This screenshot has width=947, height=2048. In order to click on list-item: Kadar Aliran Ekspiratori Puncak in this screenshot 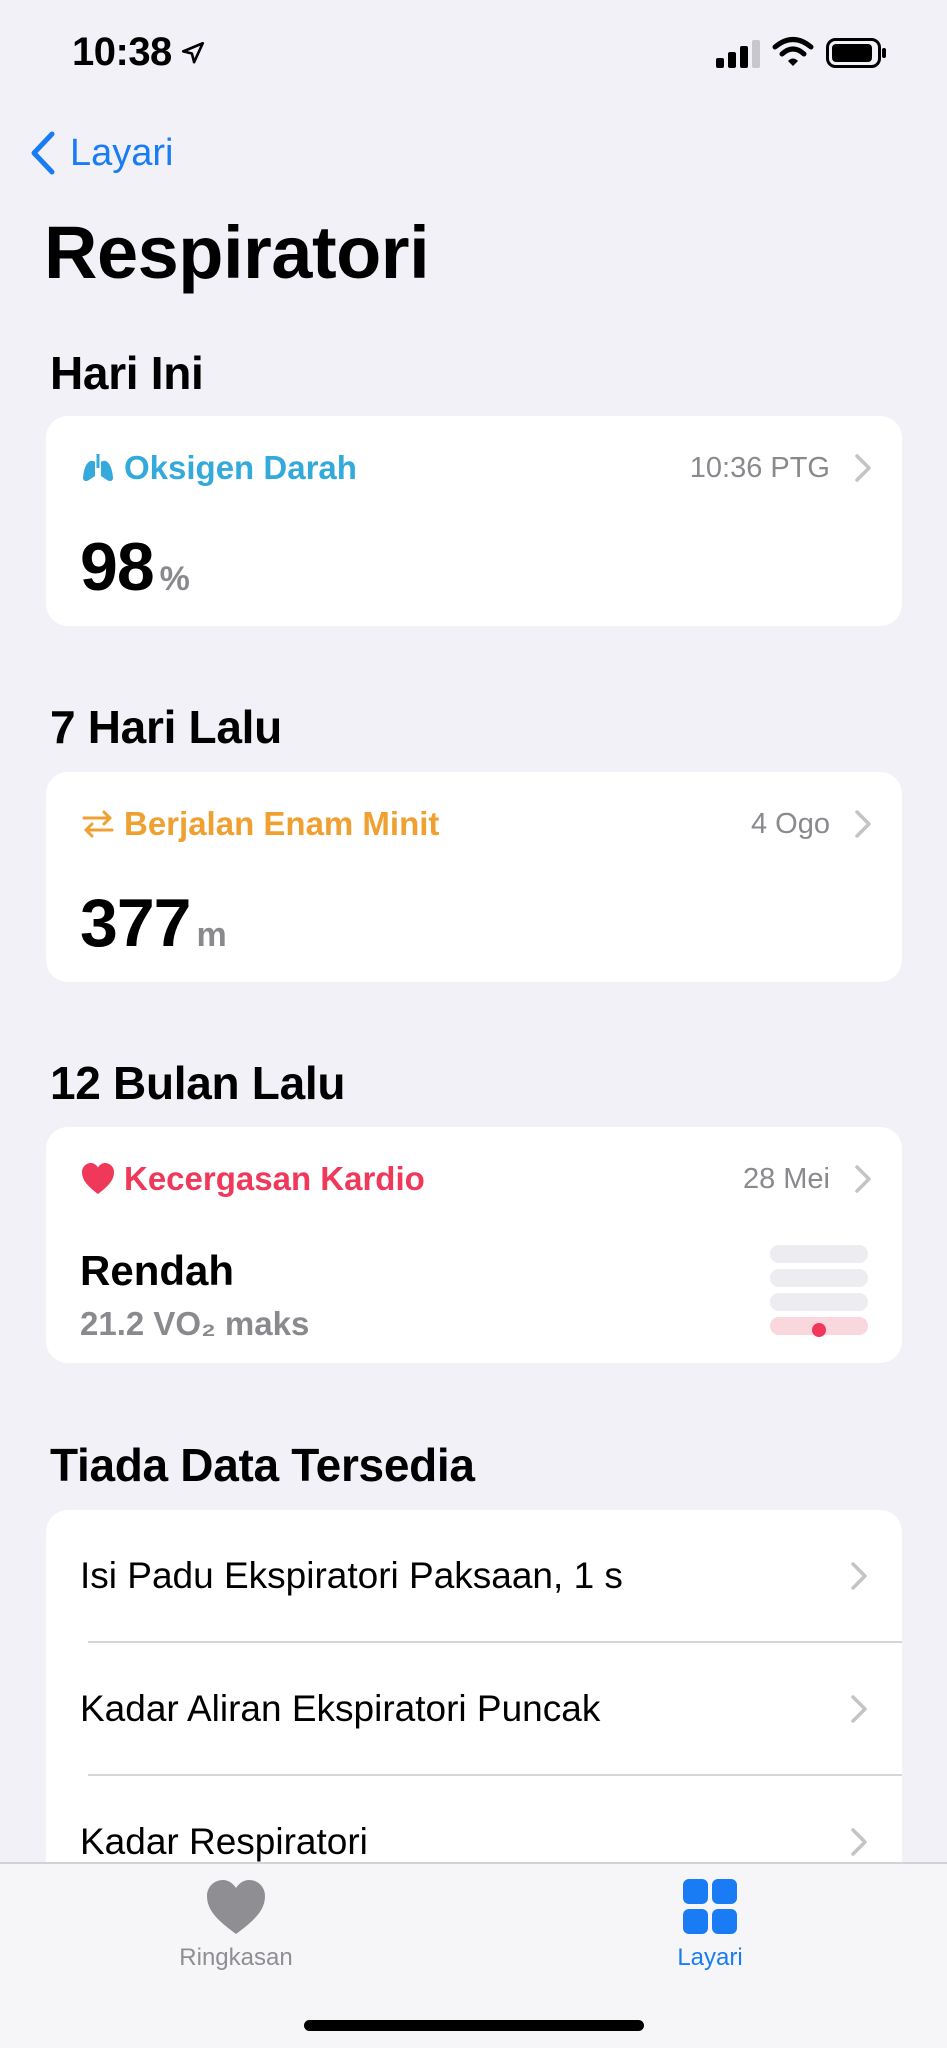, I will do `click(474, 1709)`.